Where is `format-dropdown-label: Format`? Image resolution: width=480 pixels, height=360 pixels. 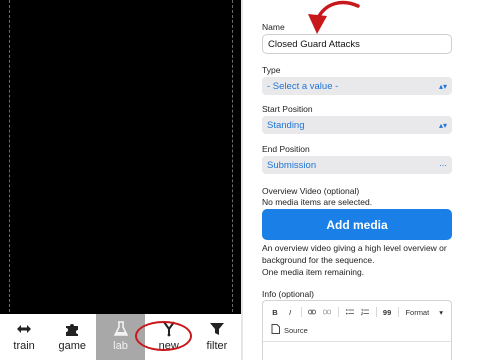
format-dropdown-label: Format is located at coordinates (417, 312).